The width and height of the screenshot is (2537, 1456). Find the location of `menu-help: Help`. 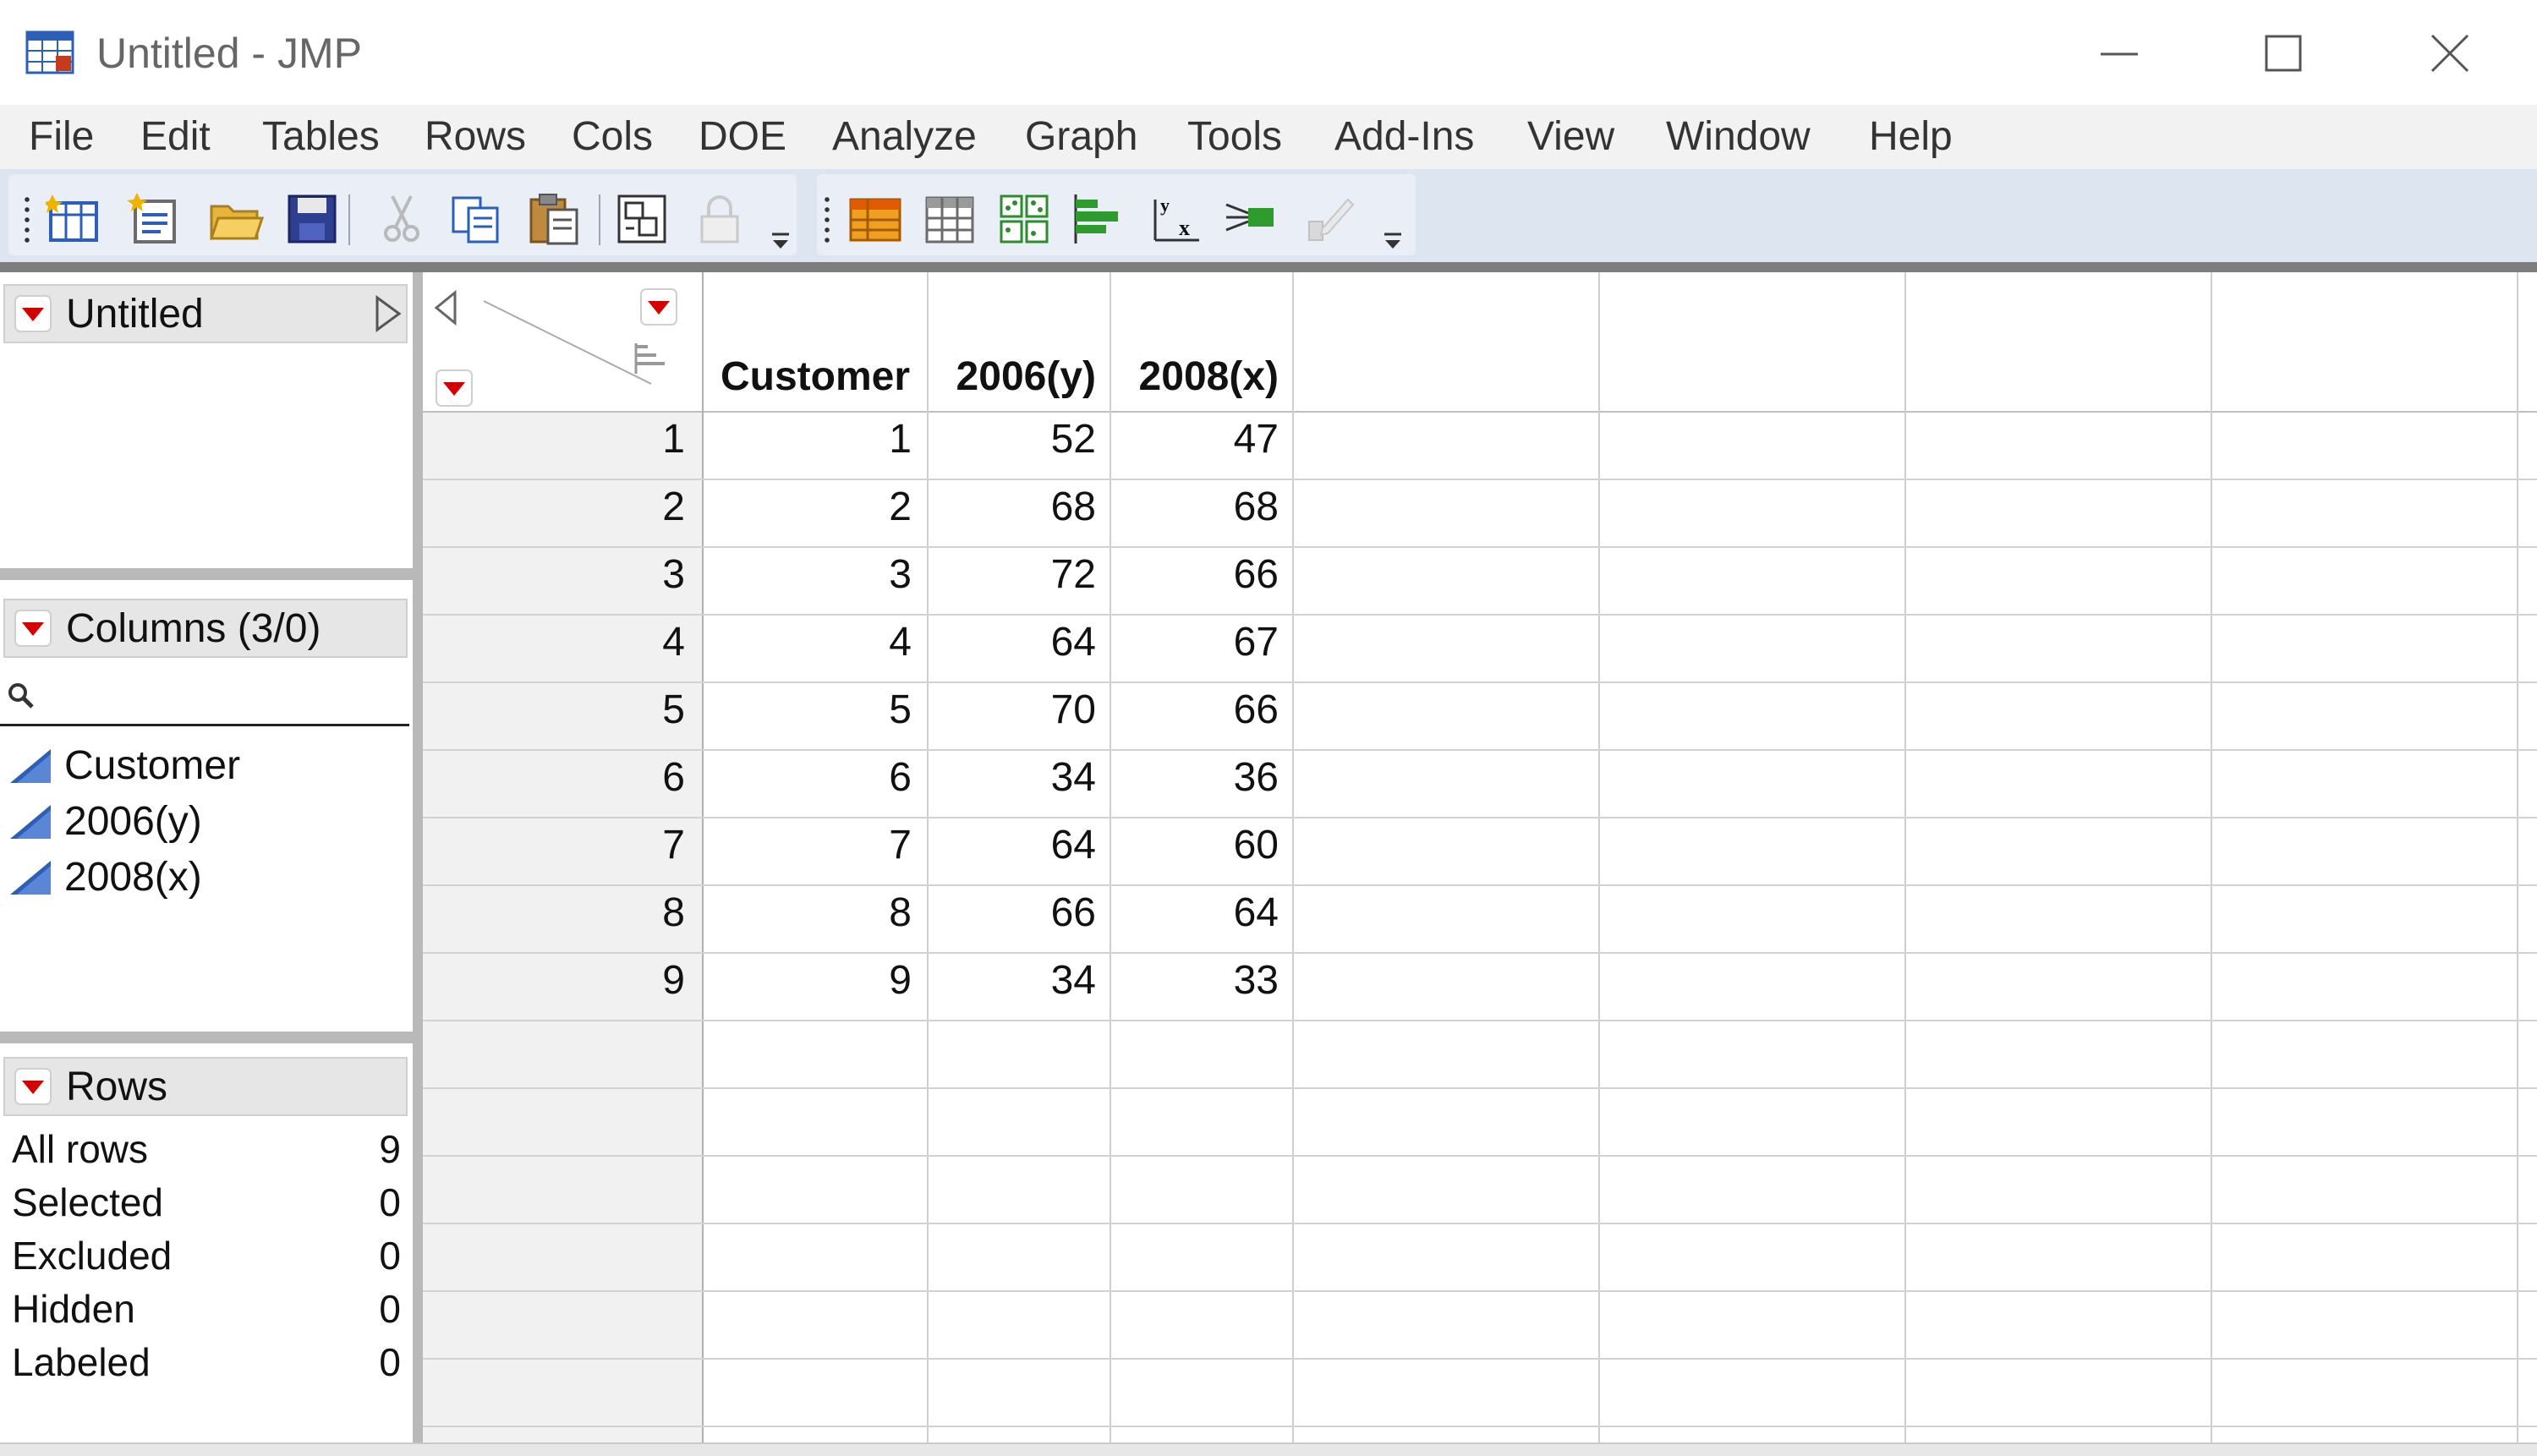

menu-help: Help is located at coordinates (1911, 136).